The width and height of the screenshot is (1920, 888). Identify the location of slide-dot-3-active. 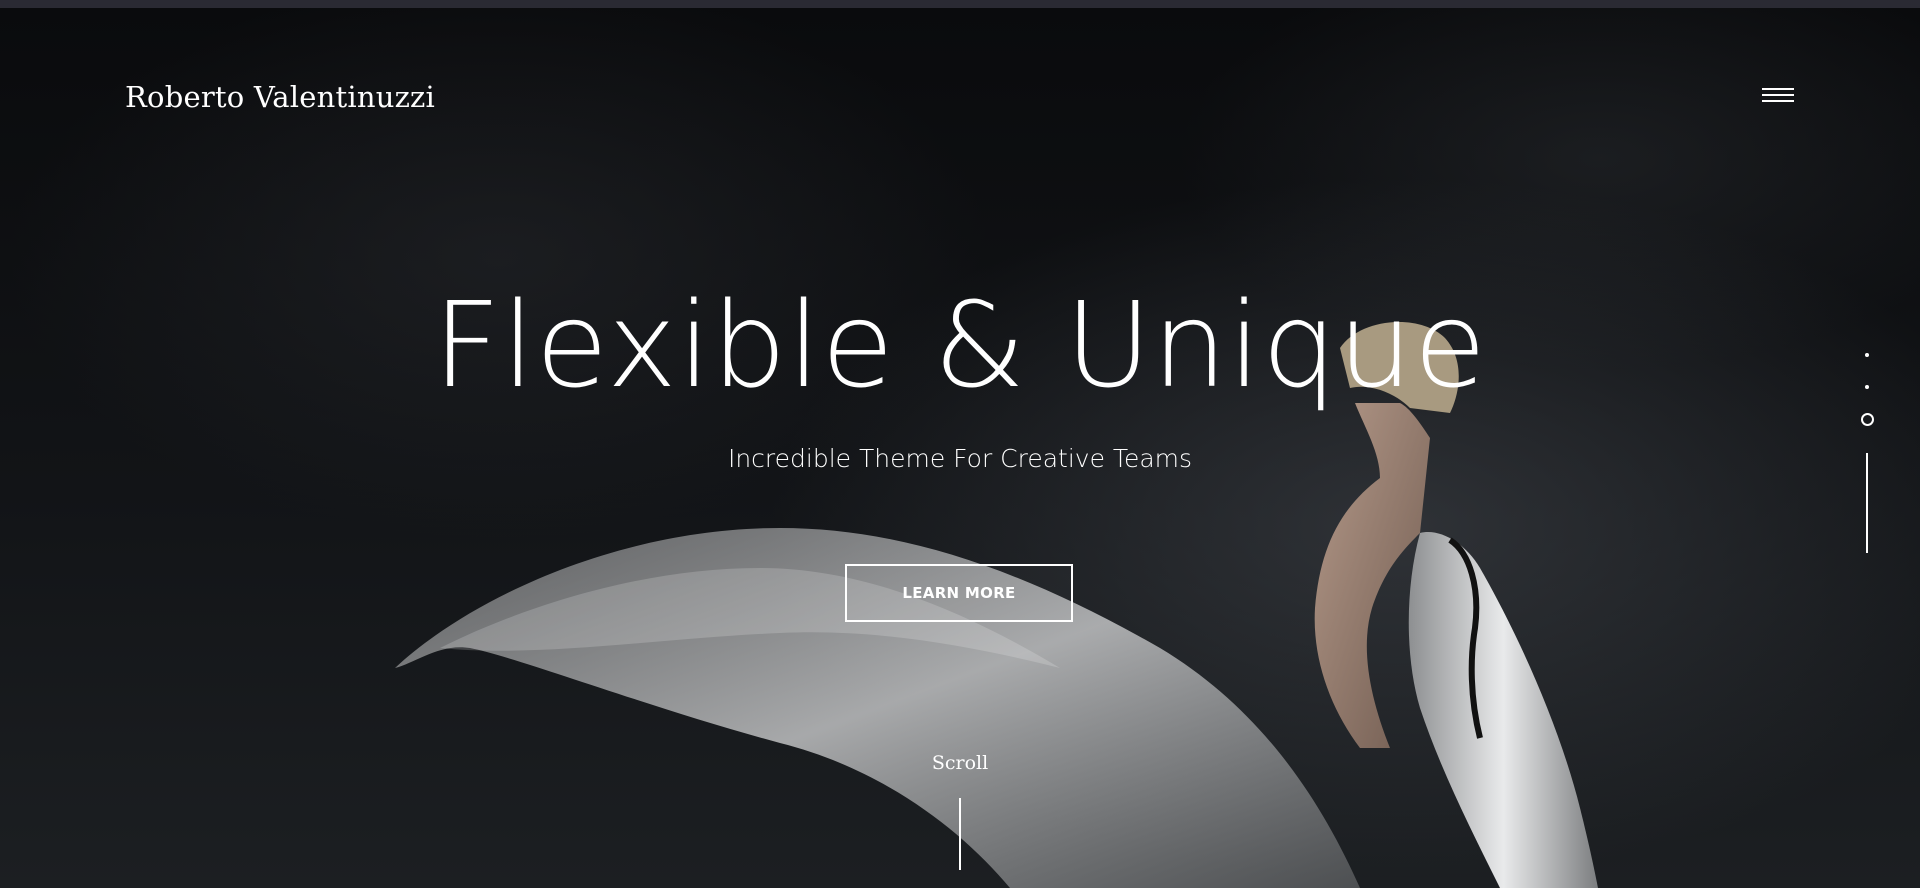
(1867, 419).